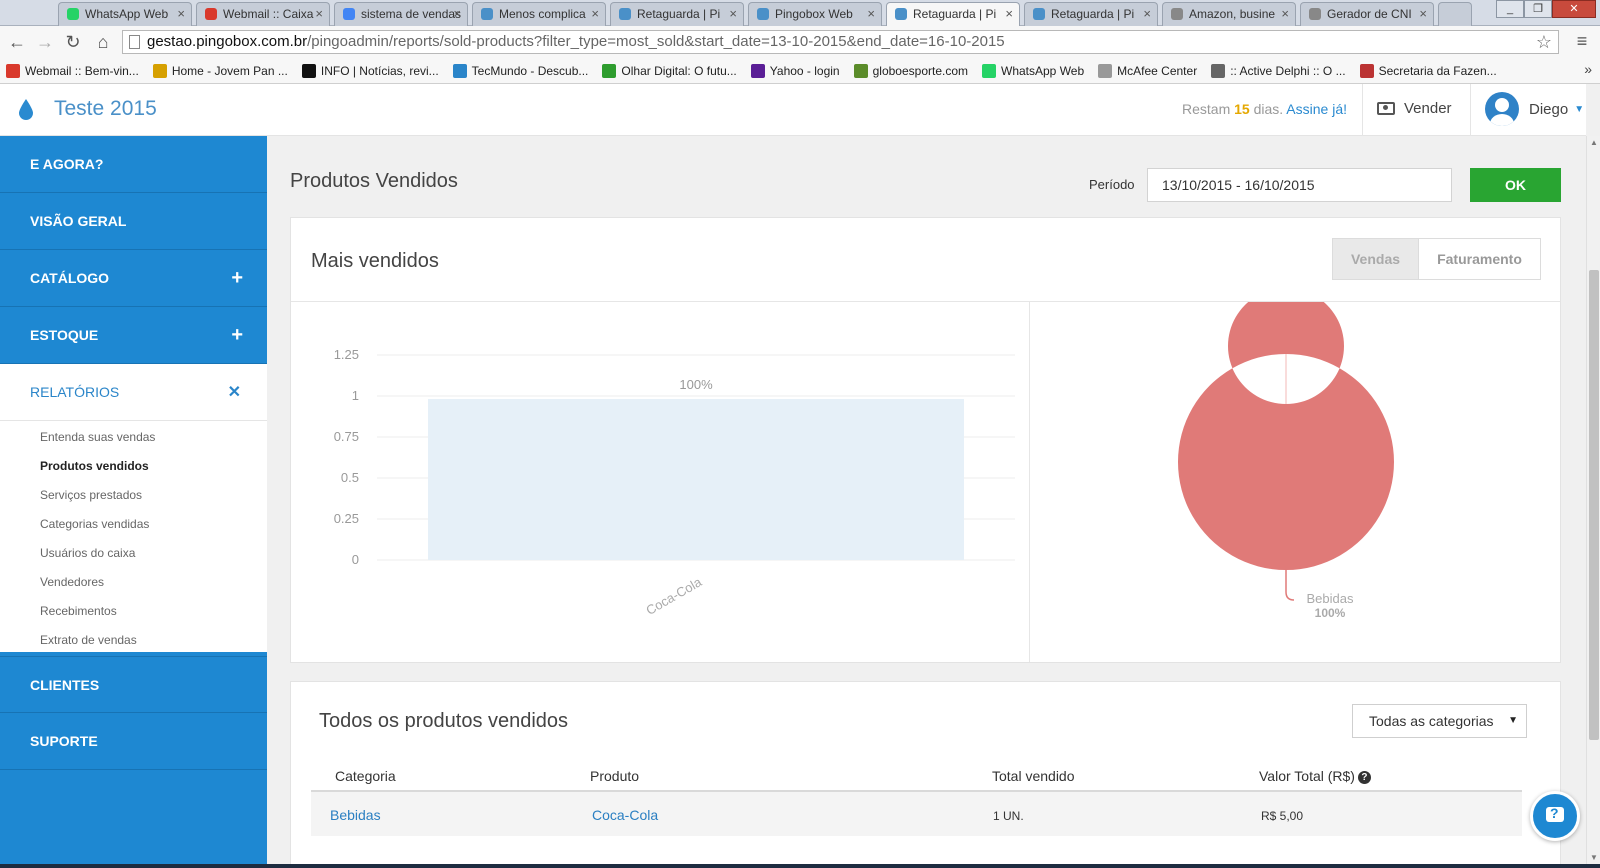  I want to click on store-title: Teste 2015, so click(105, 108).